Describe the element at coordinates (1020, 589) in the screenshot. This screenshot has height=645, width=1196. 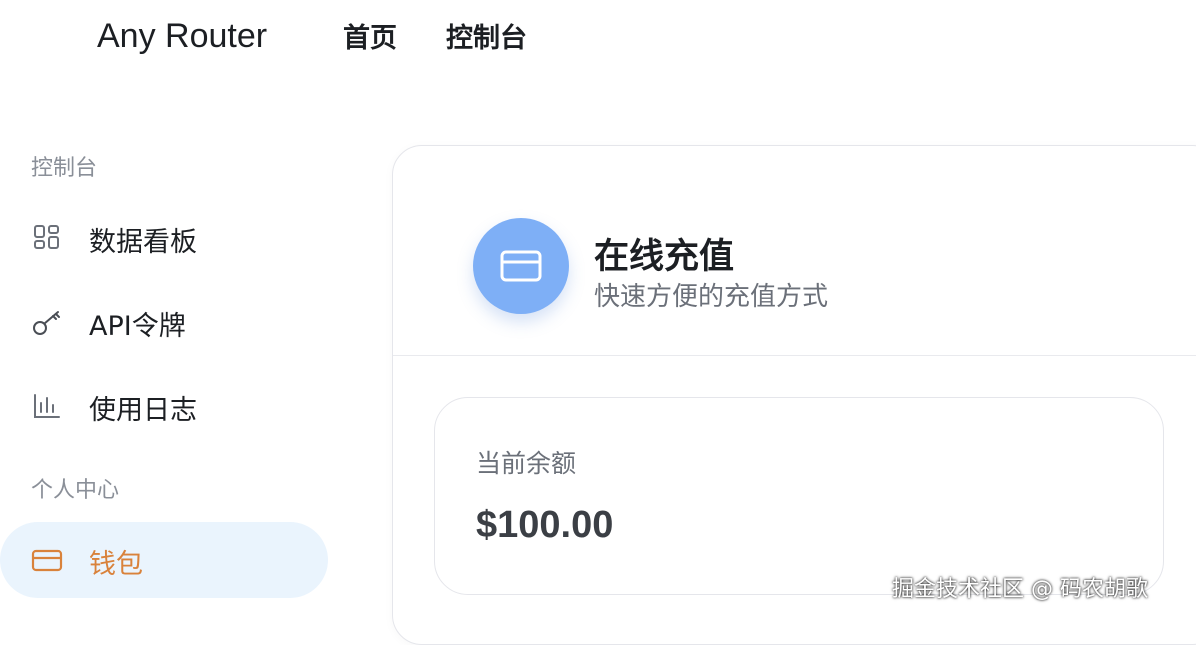
I see `watermark-text: 掘金技术社区 @ 码农胡歌` at that location.